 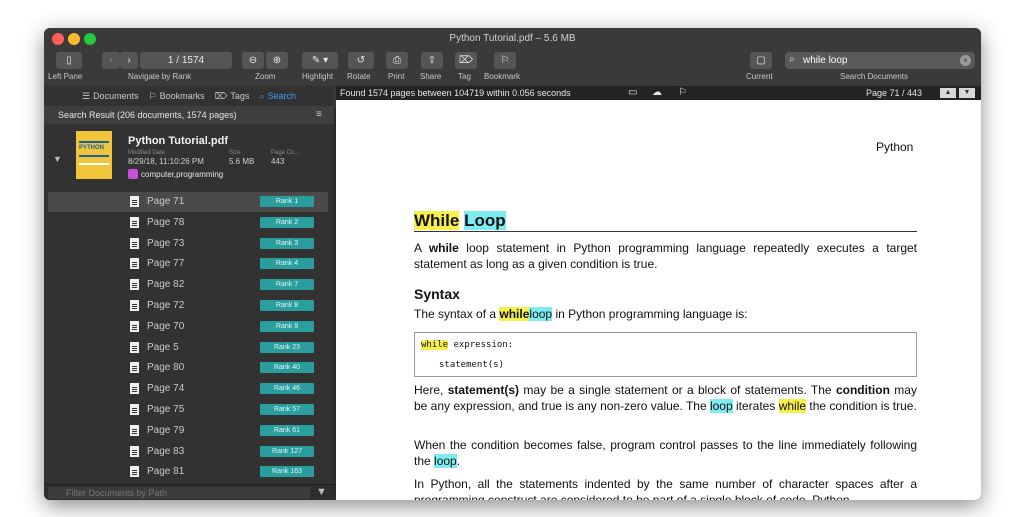 What do you see at coordinates (188, 431) in the screenshot?
I see `page-result-row: Page 79 Rank 61` at bounding box center [188, 431].